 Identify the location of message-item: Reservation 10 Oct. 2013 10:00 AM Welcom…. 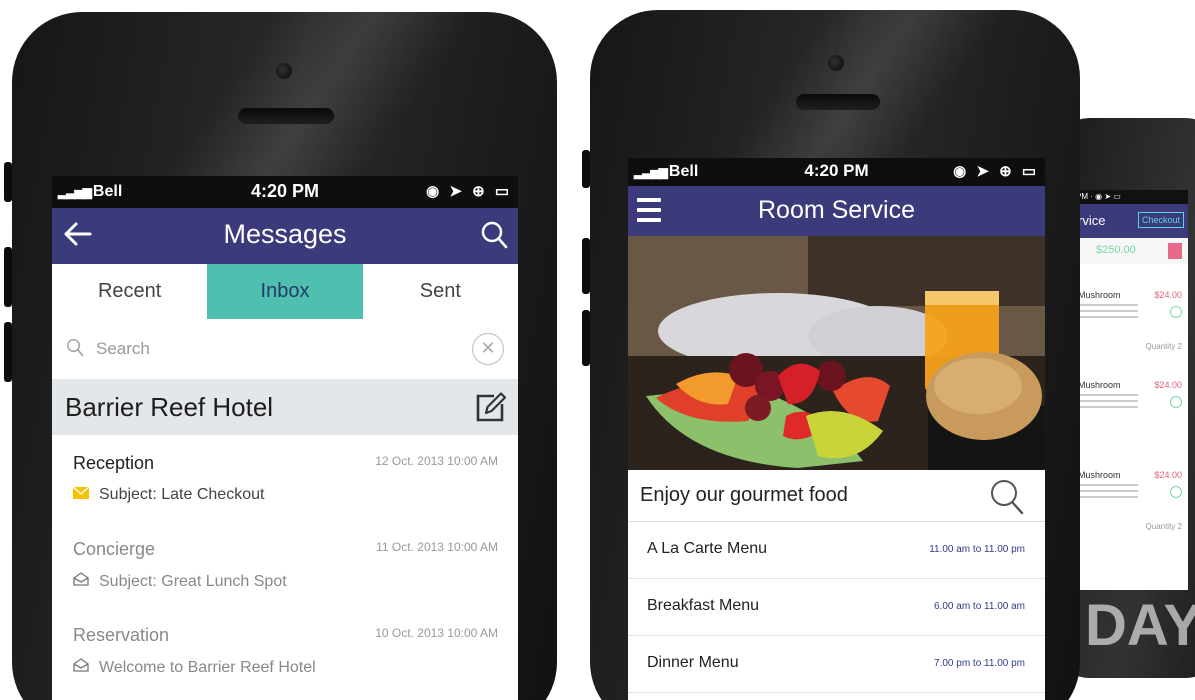
(285, 650).